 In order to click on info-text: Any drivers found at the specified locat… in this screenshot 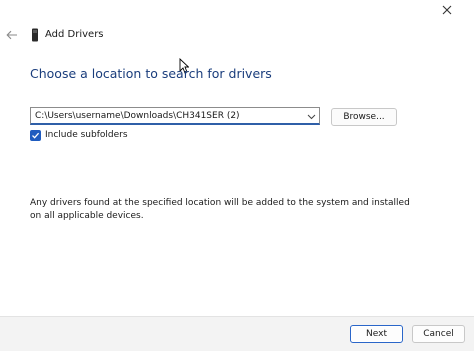, I will do `click(220, 209)`.